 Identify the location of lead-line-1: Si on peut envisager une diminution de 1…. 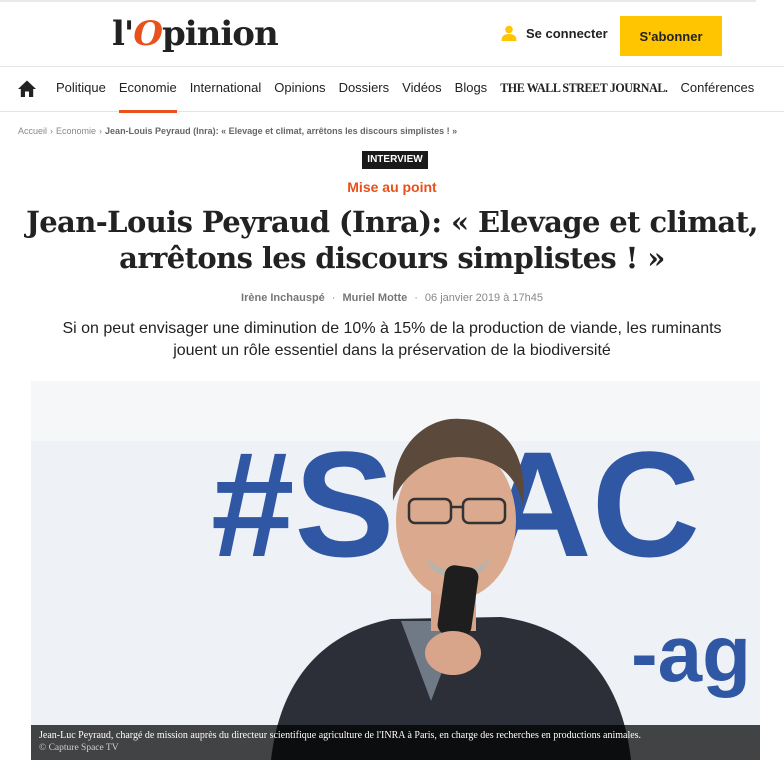
(392, 328).